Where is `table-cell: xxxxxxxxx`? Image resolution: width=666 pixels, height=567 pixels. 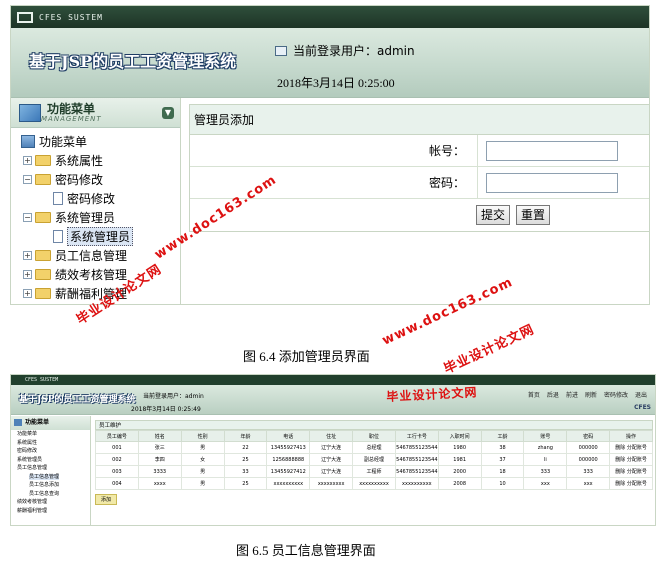 table-cell: xxxxxxxxx is located at coordinates (331, 483).